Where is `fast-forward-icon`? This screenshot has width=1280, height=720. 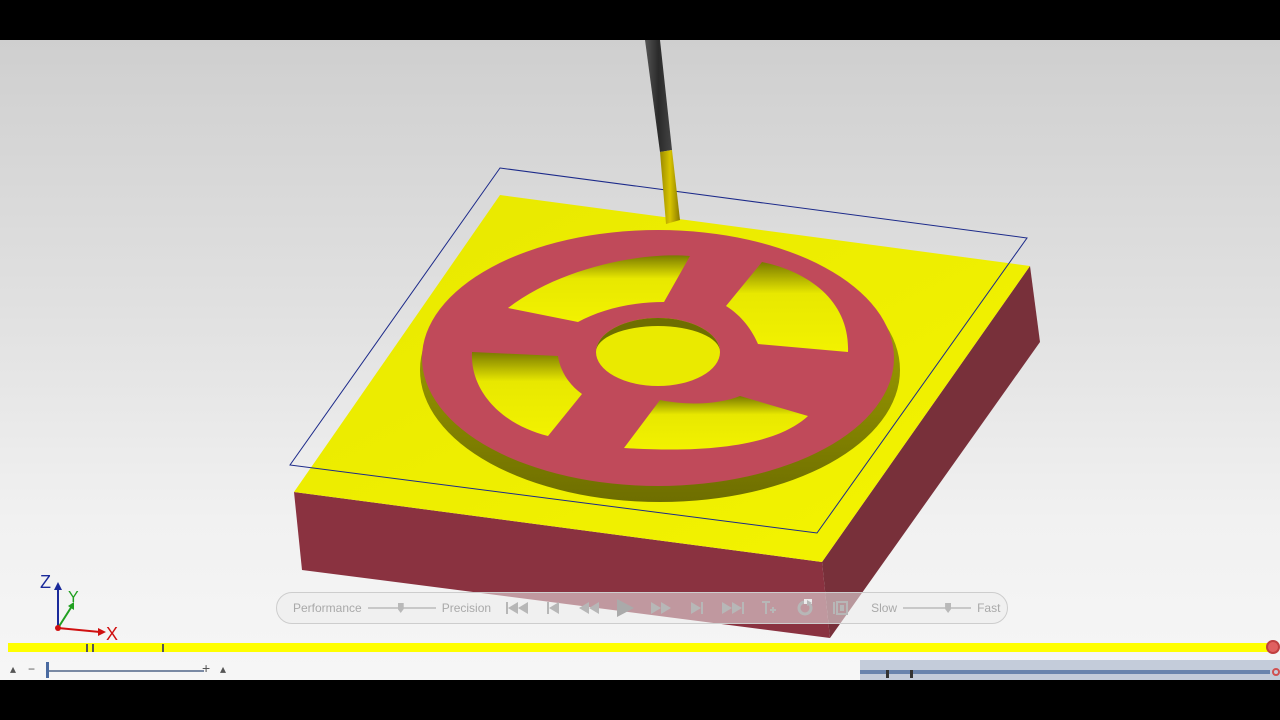 fast-forward-icon is located at coordinates (661, 608).